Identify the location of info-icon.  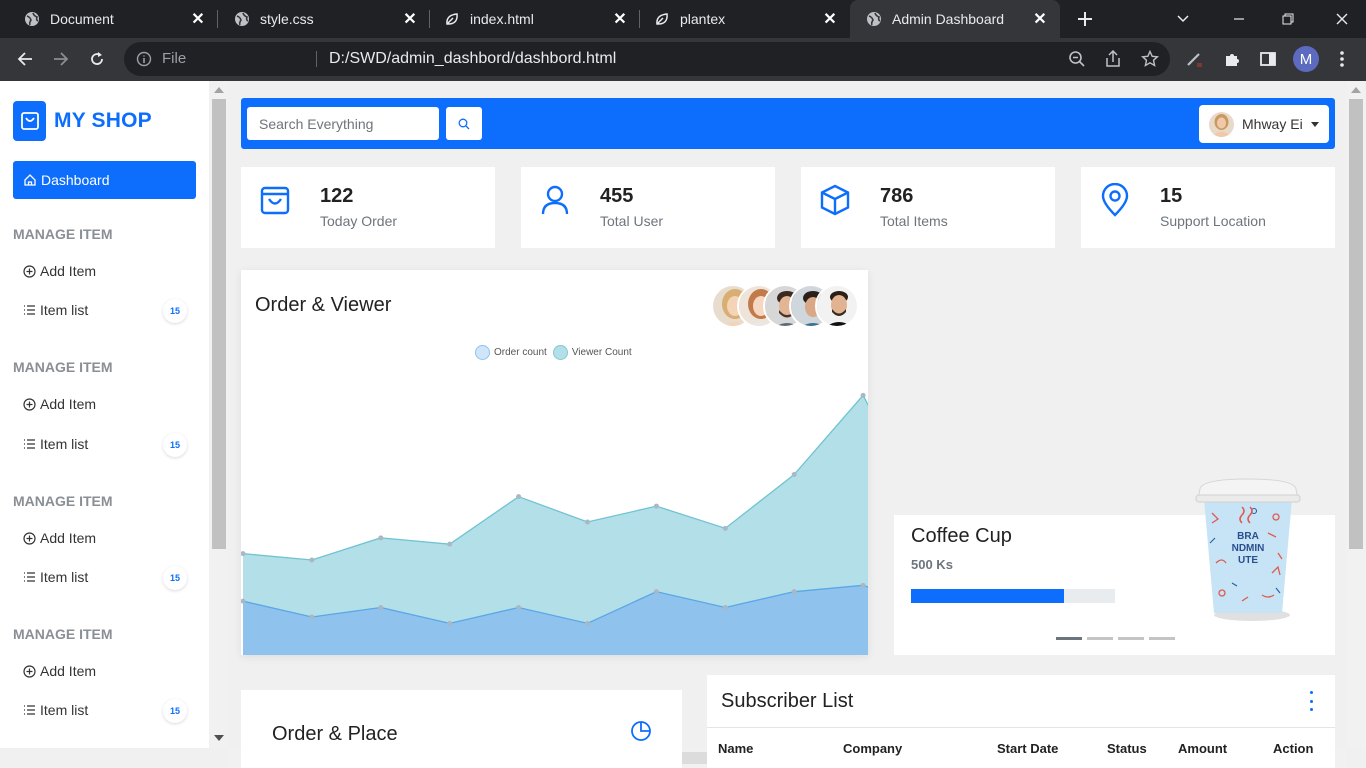
(144, 59).